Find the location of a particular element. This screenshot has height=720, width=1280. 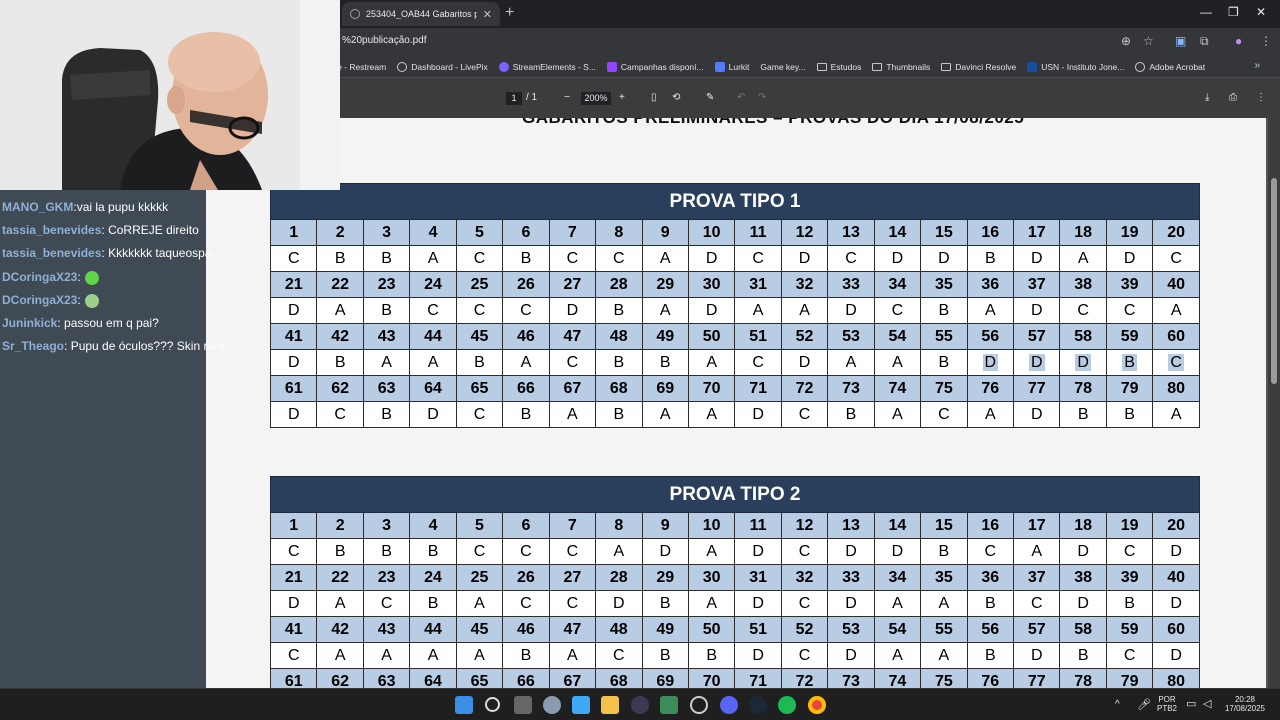

file-explorer-icon is located at coordinates (610, 705).